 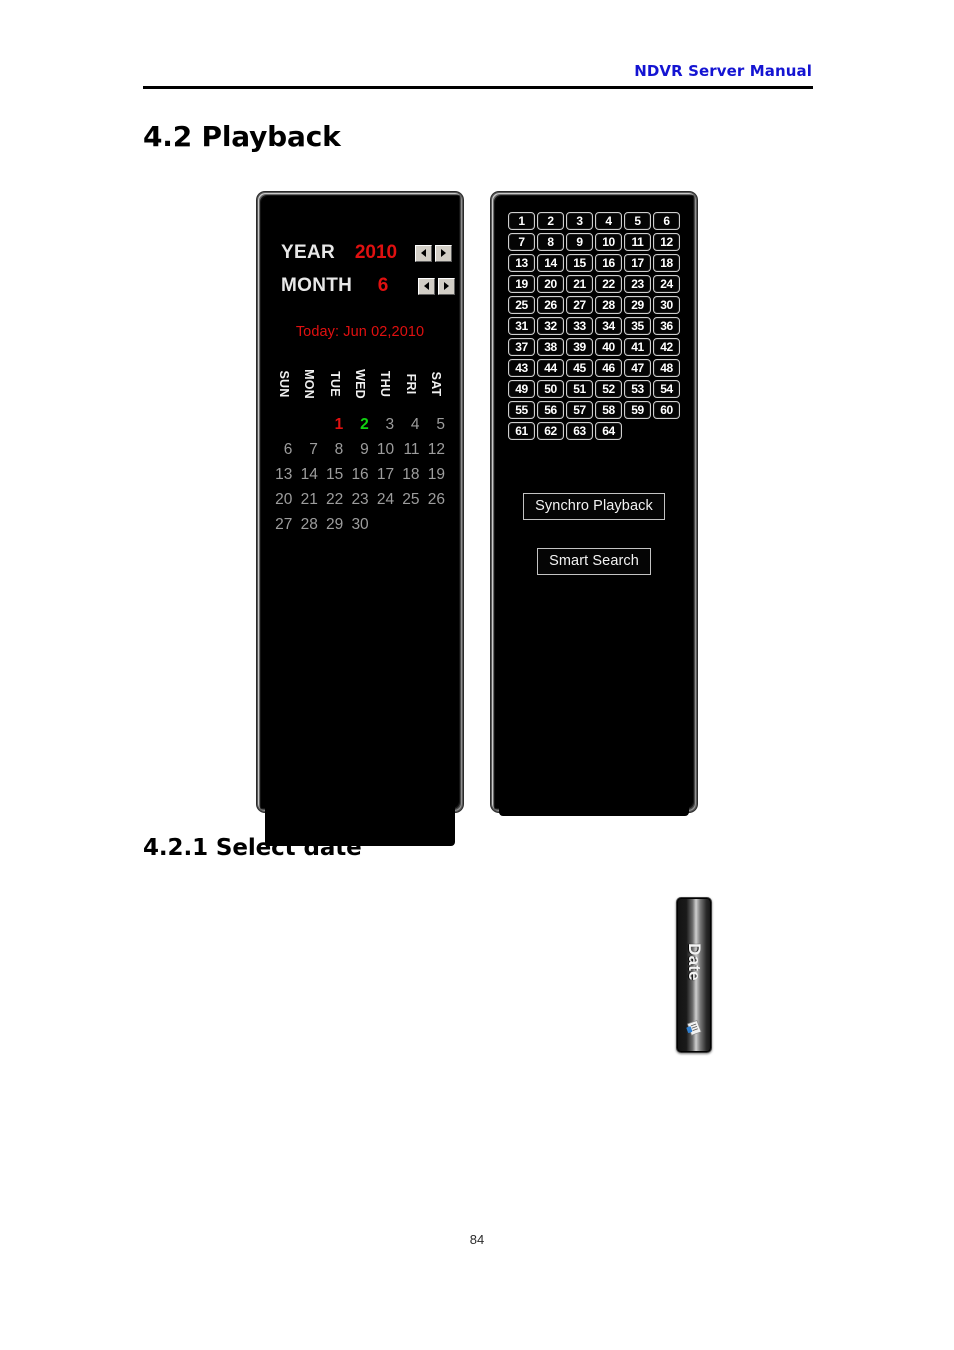 I want to click on calendar-day-22: 22, so click(x=334, y=500).